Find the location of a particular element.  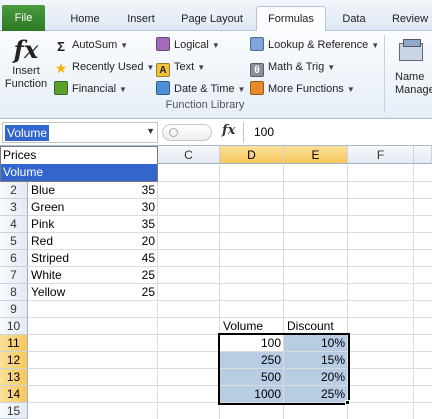

name-manager-icon is located at coordinates (412, 53).